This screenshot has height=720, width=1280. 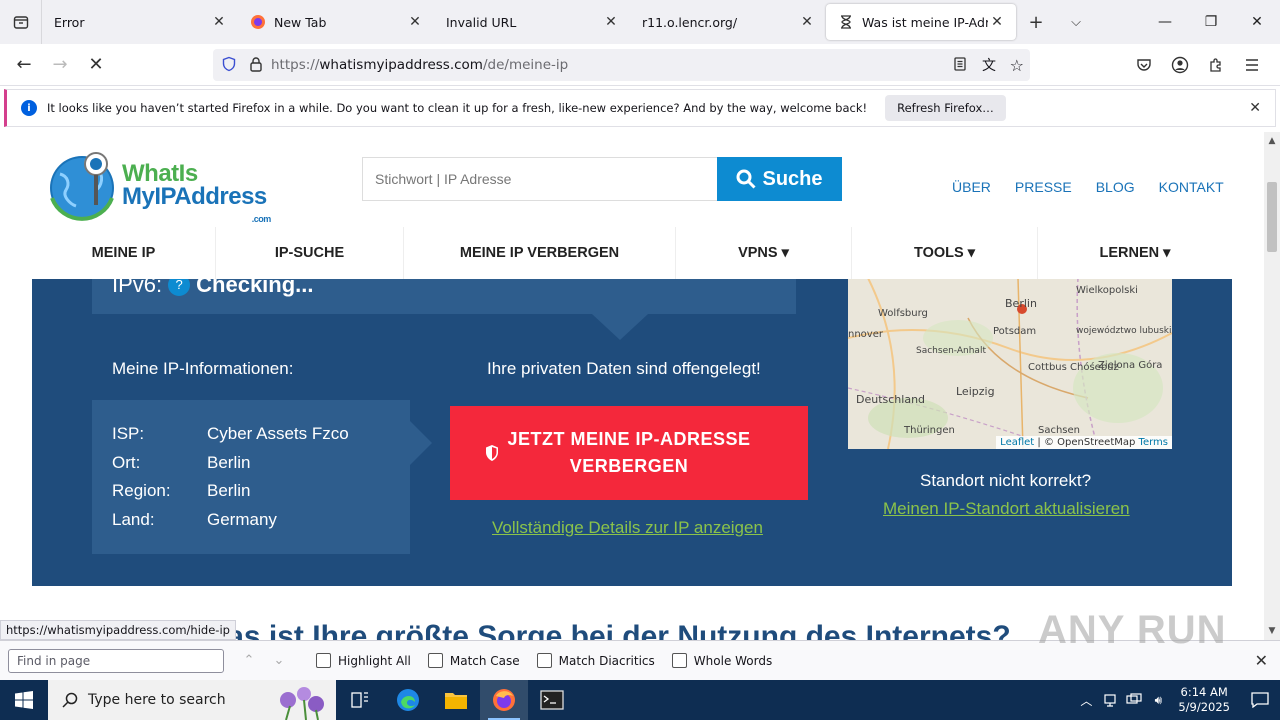 What do you see at coordinates (21, 22) in the screenshot?
I see `firefox-view-button` at bounding box center [21, 22].